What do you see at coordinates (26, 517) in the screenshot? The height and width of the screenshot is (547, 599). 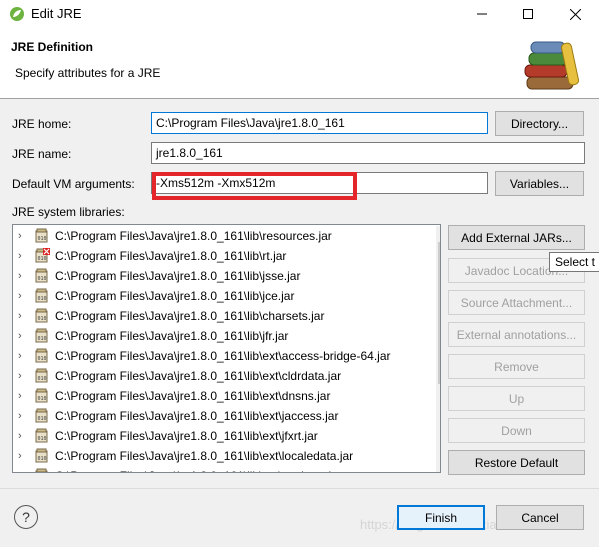 I see `help-icon: ?` at bounding box center [26, 517].